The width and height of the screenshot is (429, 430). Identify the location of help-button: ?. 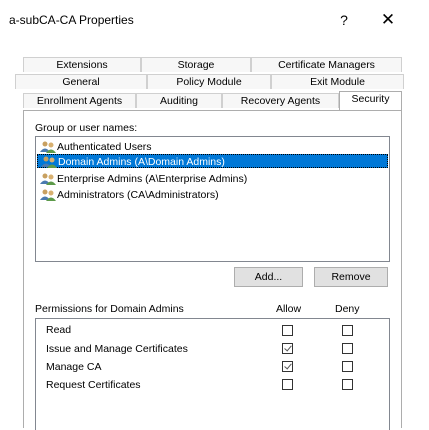
(344, 20).